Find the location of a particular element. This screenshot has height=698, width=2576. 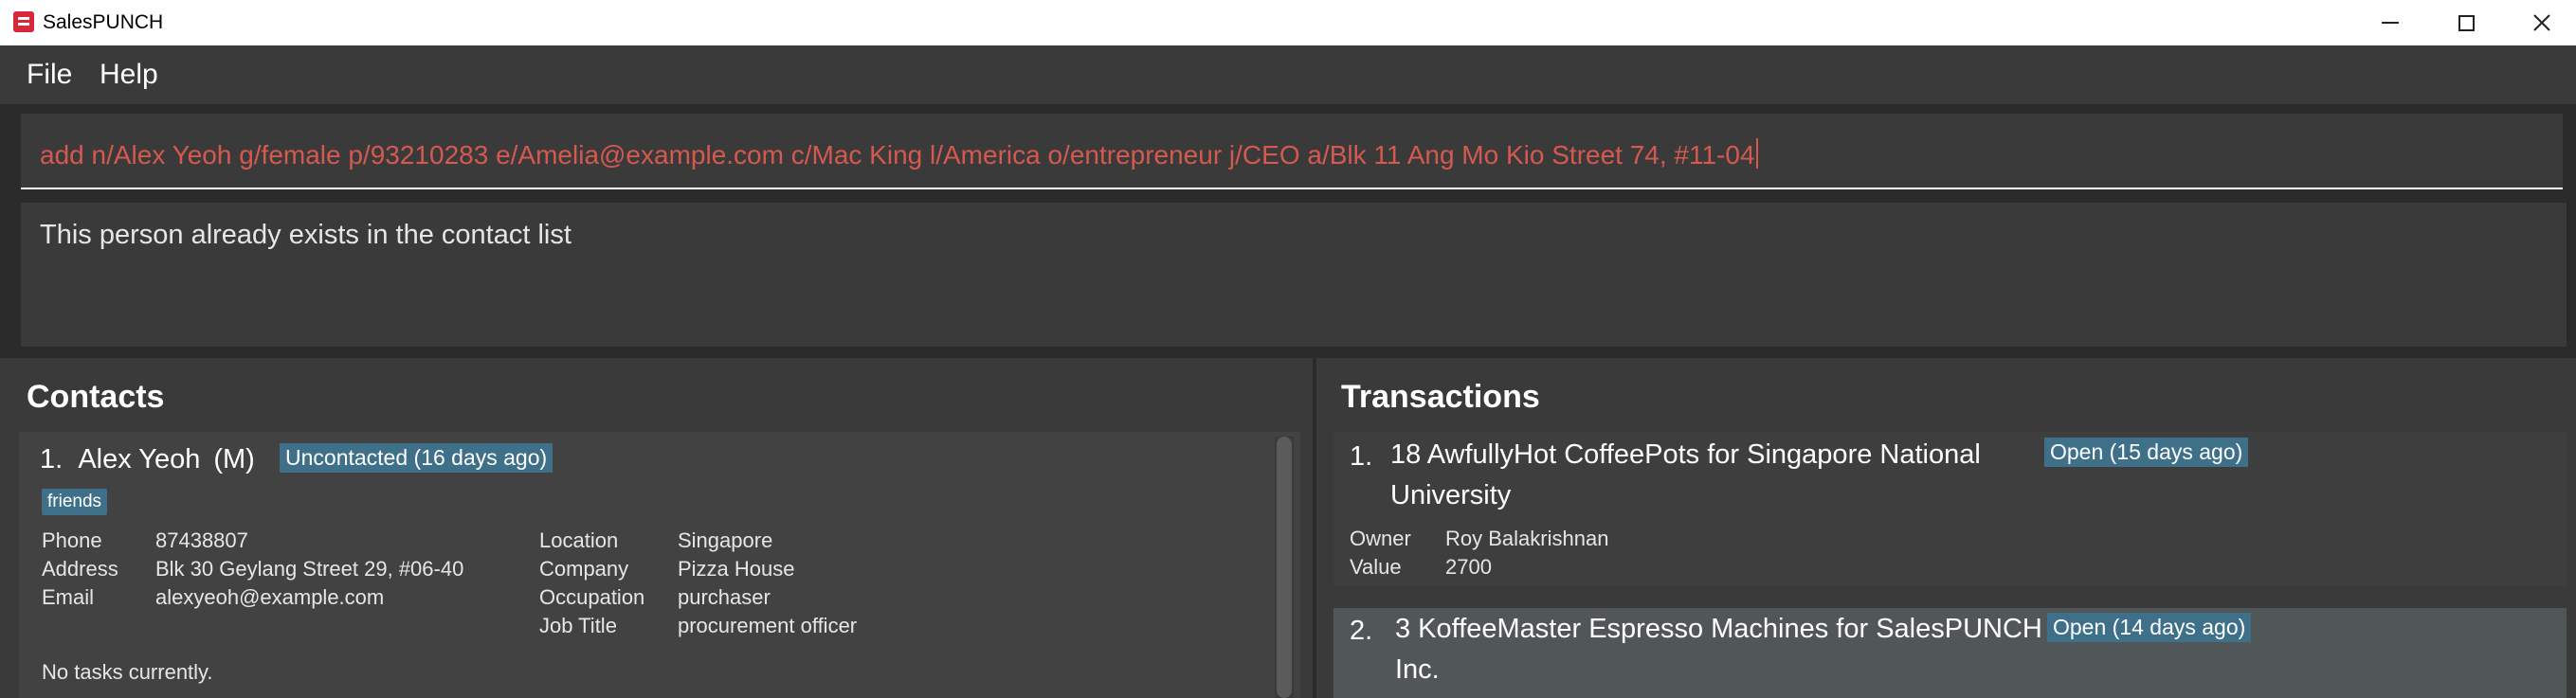

address-label: Address is located at coordinates (80, 569).